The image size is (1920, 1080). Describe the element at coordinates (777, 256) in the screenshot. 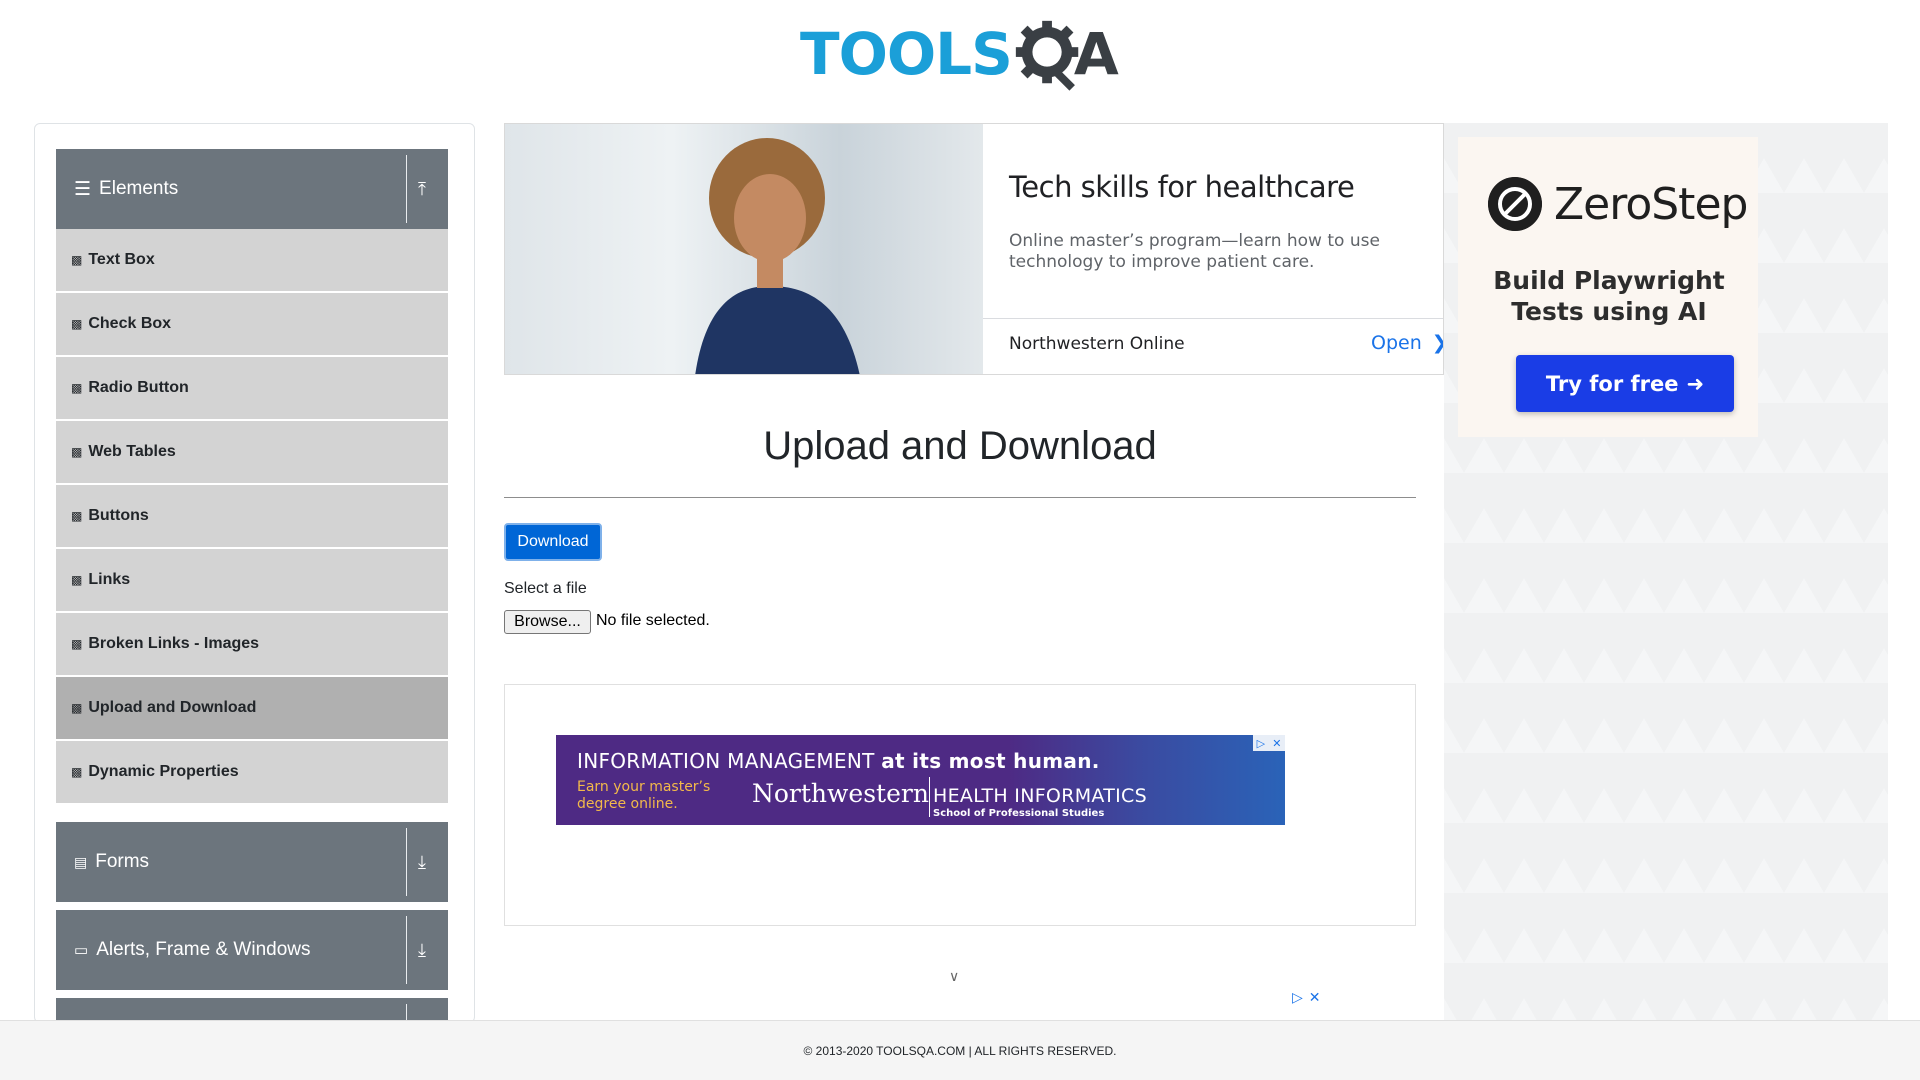

I see `person-photo` at that location.